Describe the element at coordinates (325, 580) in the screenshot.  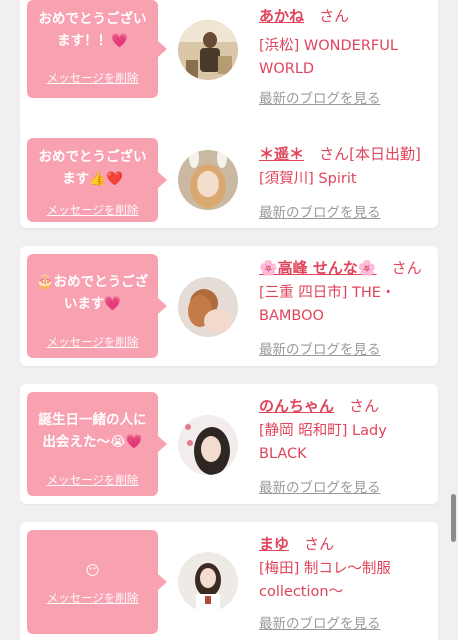
I see `shop-name: [梅田] 制コレ〜制服 collection〜` at that location.